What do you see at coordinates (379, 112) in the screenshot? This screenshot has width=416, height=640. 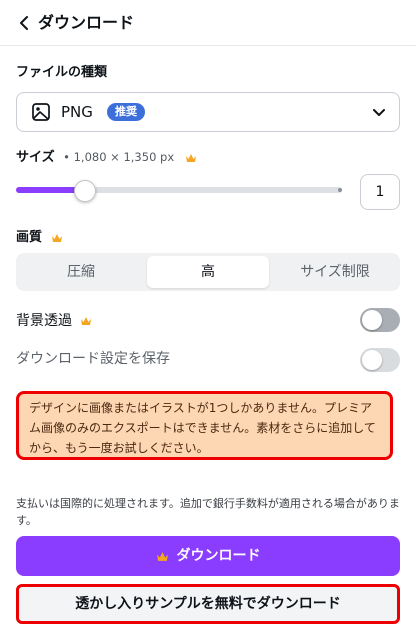 I see `chevron-down-icon` at bounding box center [379, 112].